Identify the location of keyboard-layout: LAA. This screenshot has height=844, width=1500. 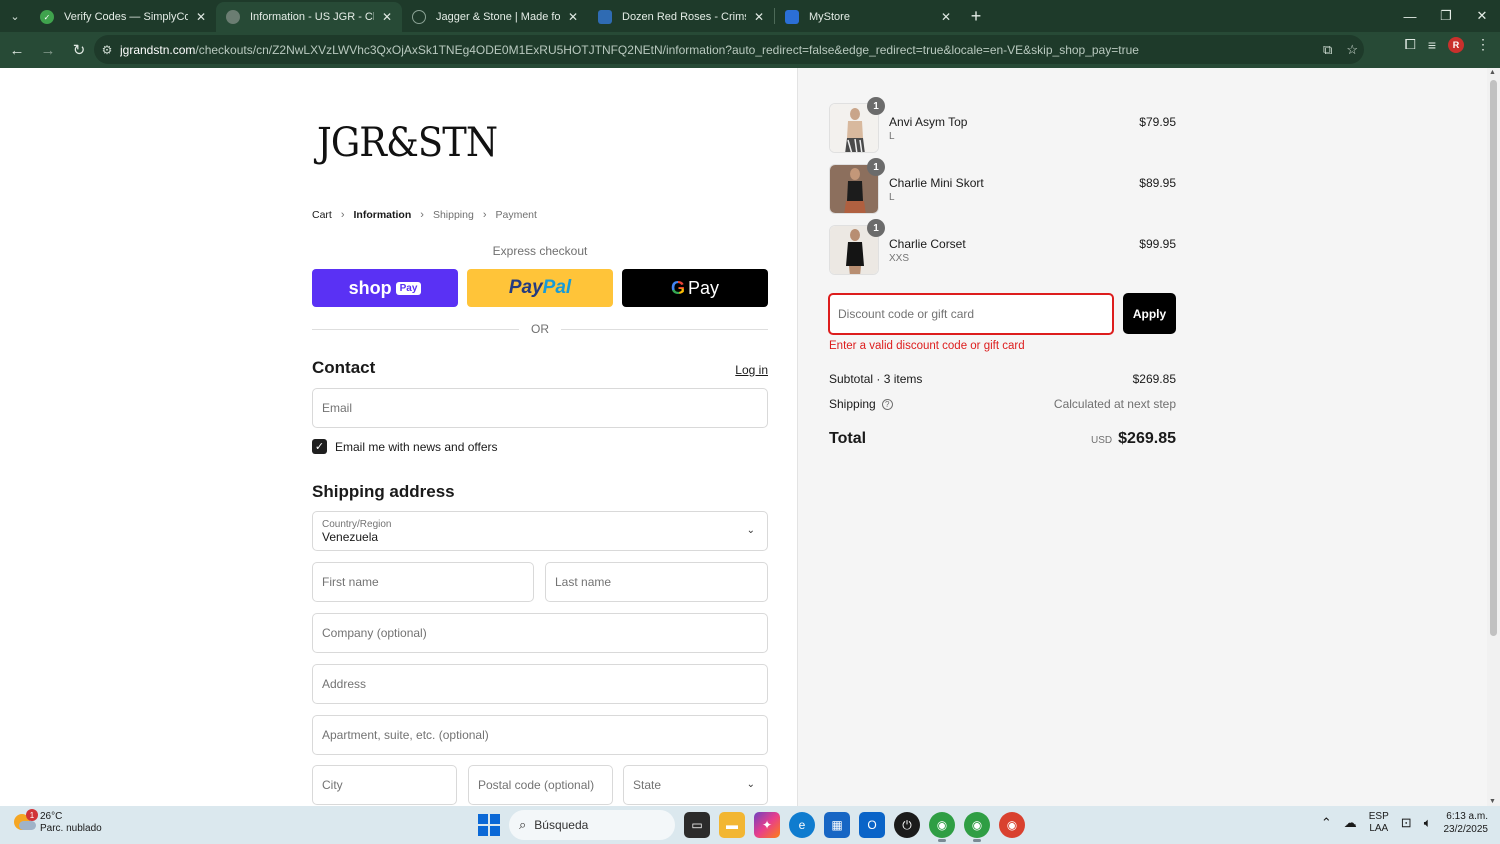
(1379, 828).